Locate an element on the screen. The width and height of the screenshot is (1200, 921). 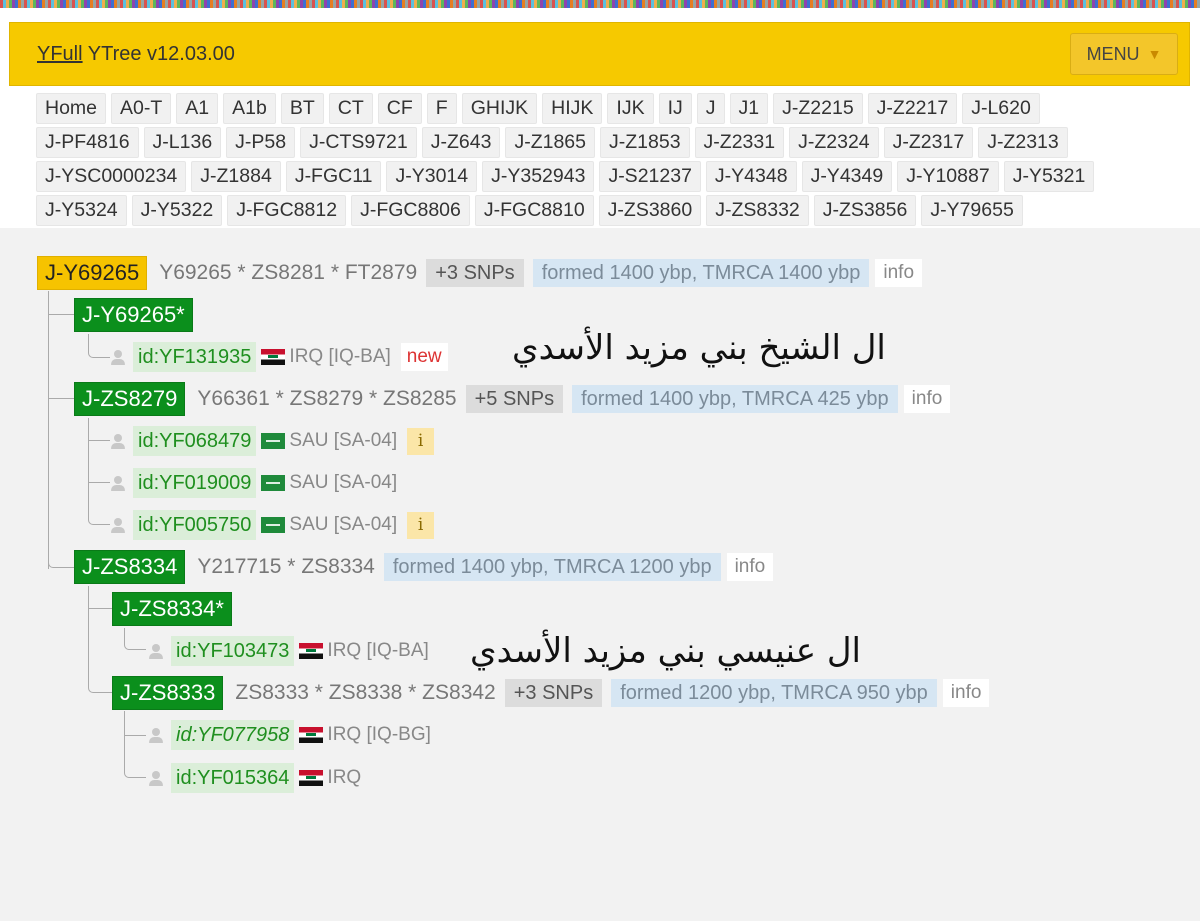
sample-row: id:YF019009 SAU [SA-04] is located at coordinates (253, 483).